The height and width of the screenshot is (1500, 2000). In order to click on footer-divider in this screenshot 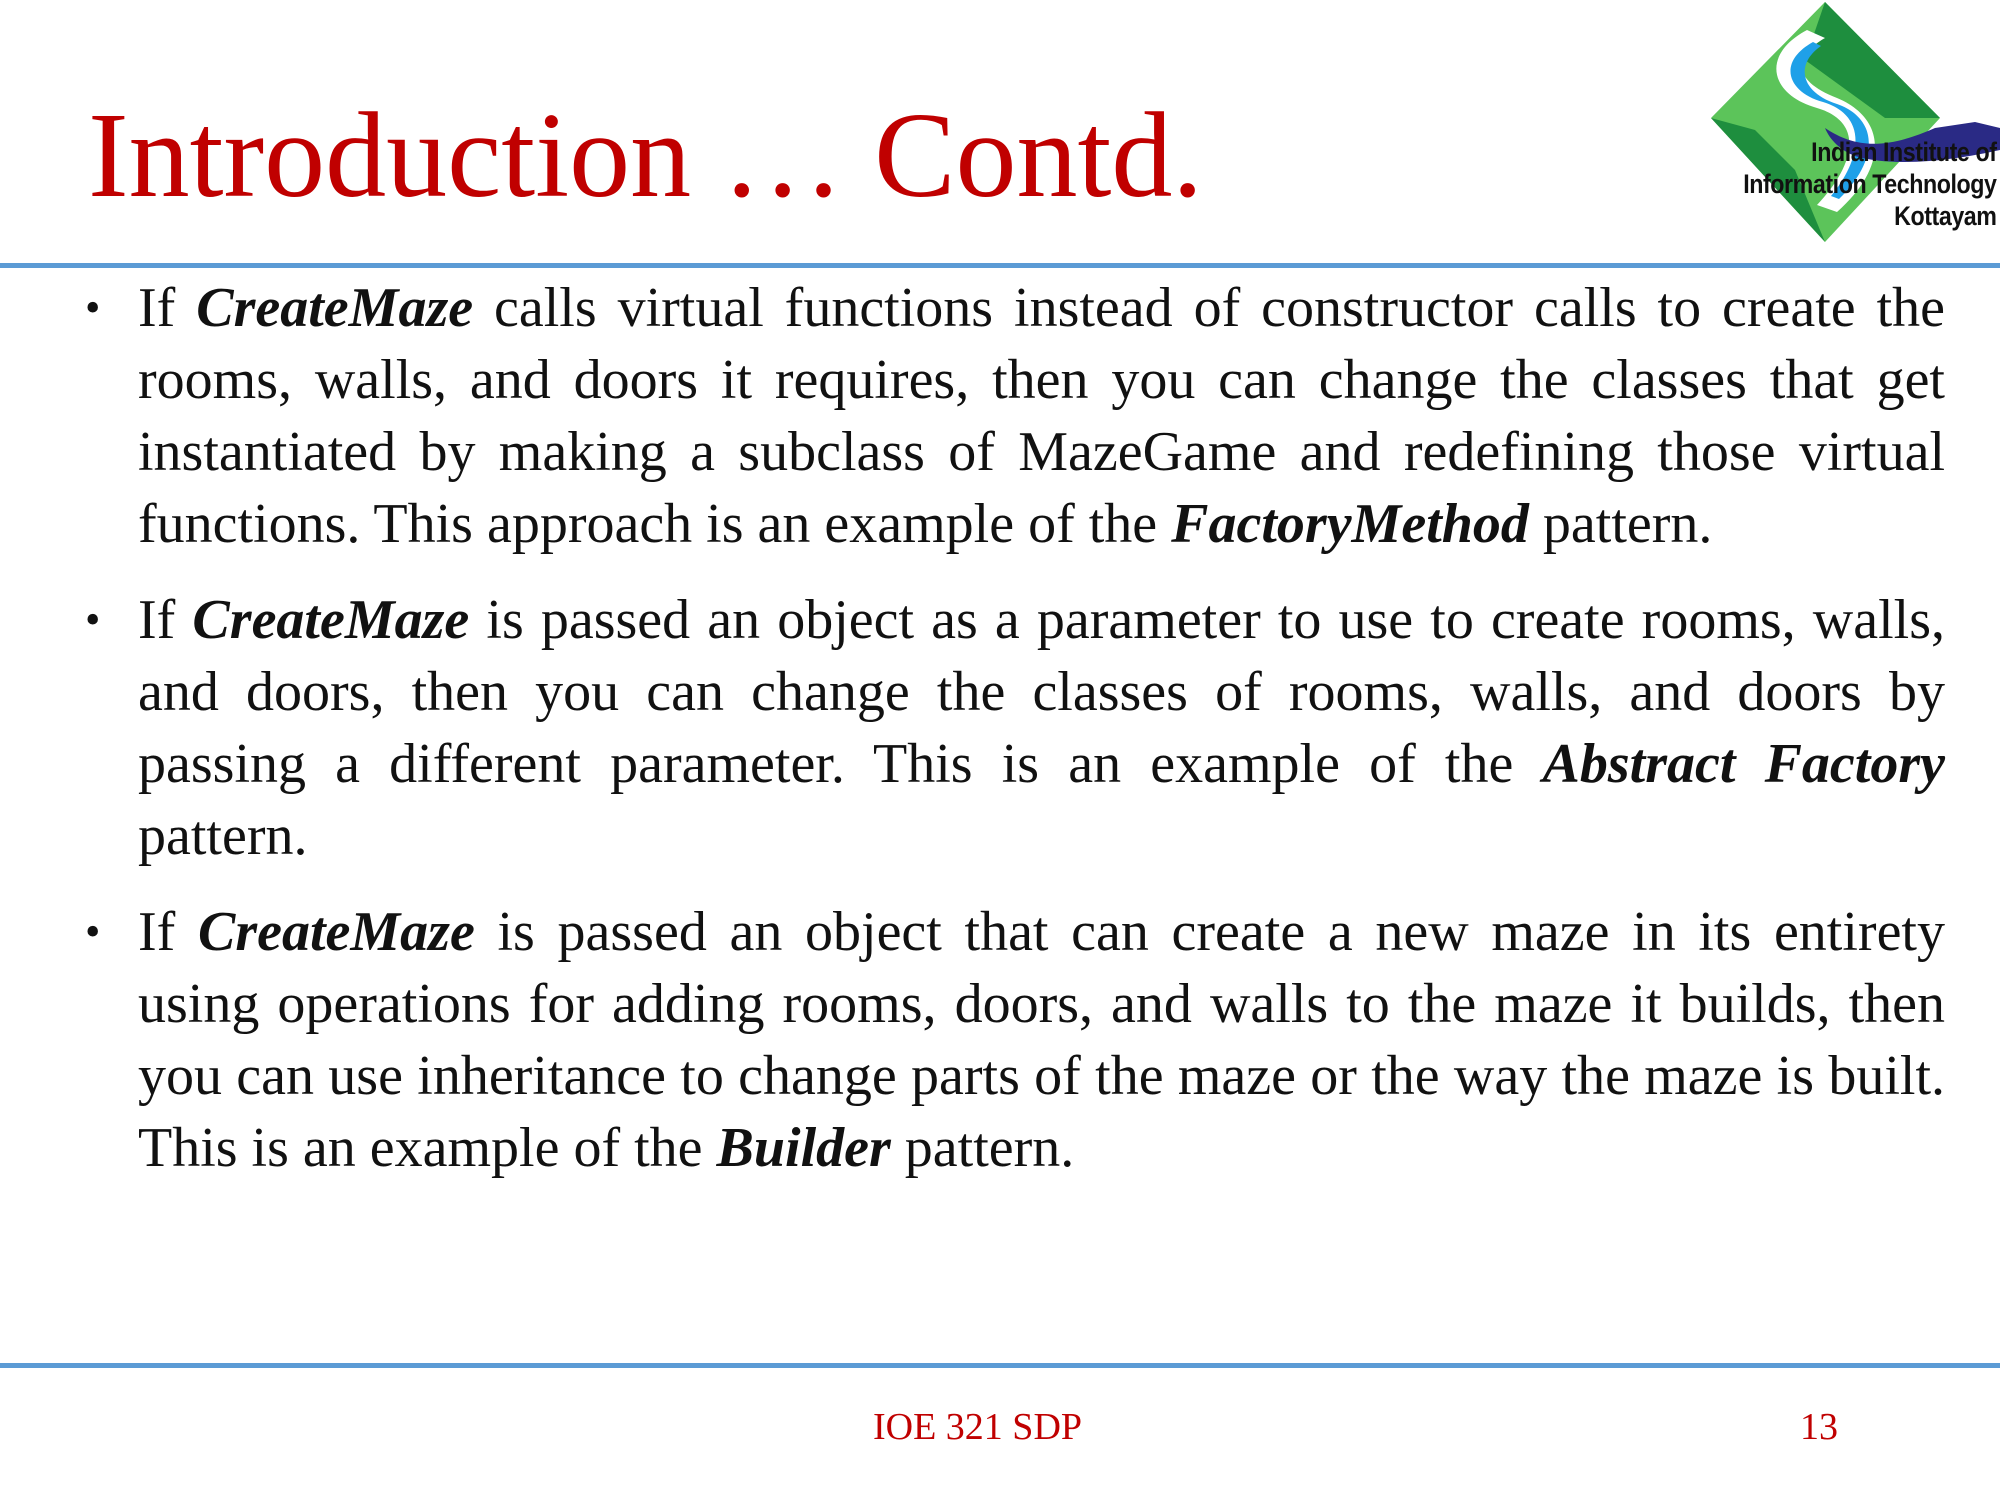, I will do `click(1000, 1365)`.